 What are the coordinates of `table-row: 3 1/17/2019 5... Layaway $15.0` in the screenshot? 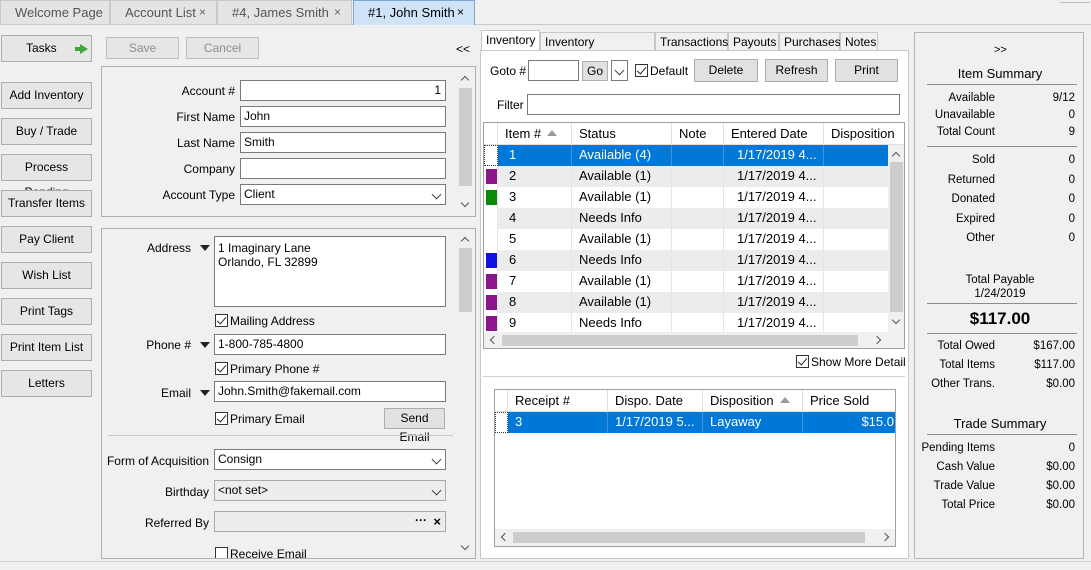 It's located at (695, 422).